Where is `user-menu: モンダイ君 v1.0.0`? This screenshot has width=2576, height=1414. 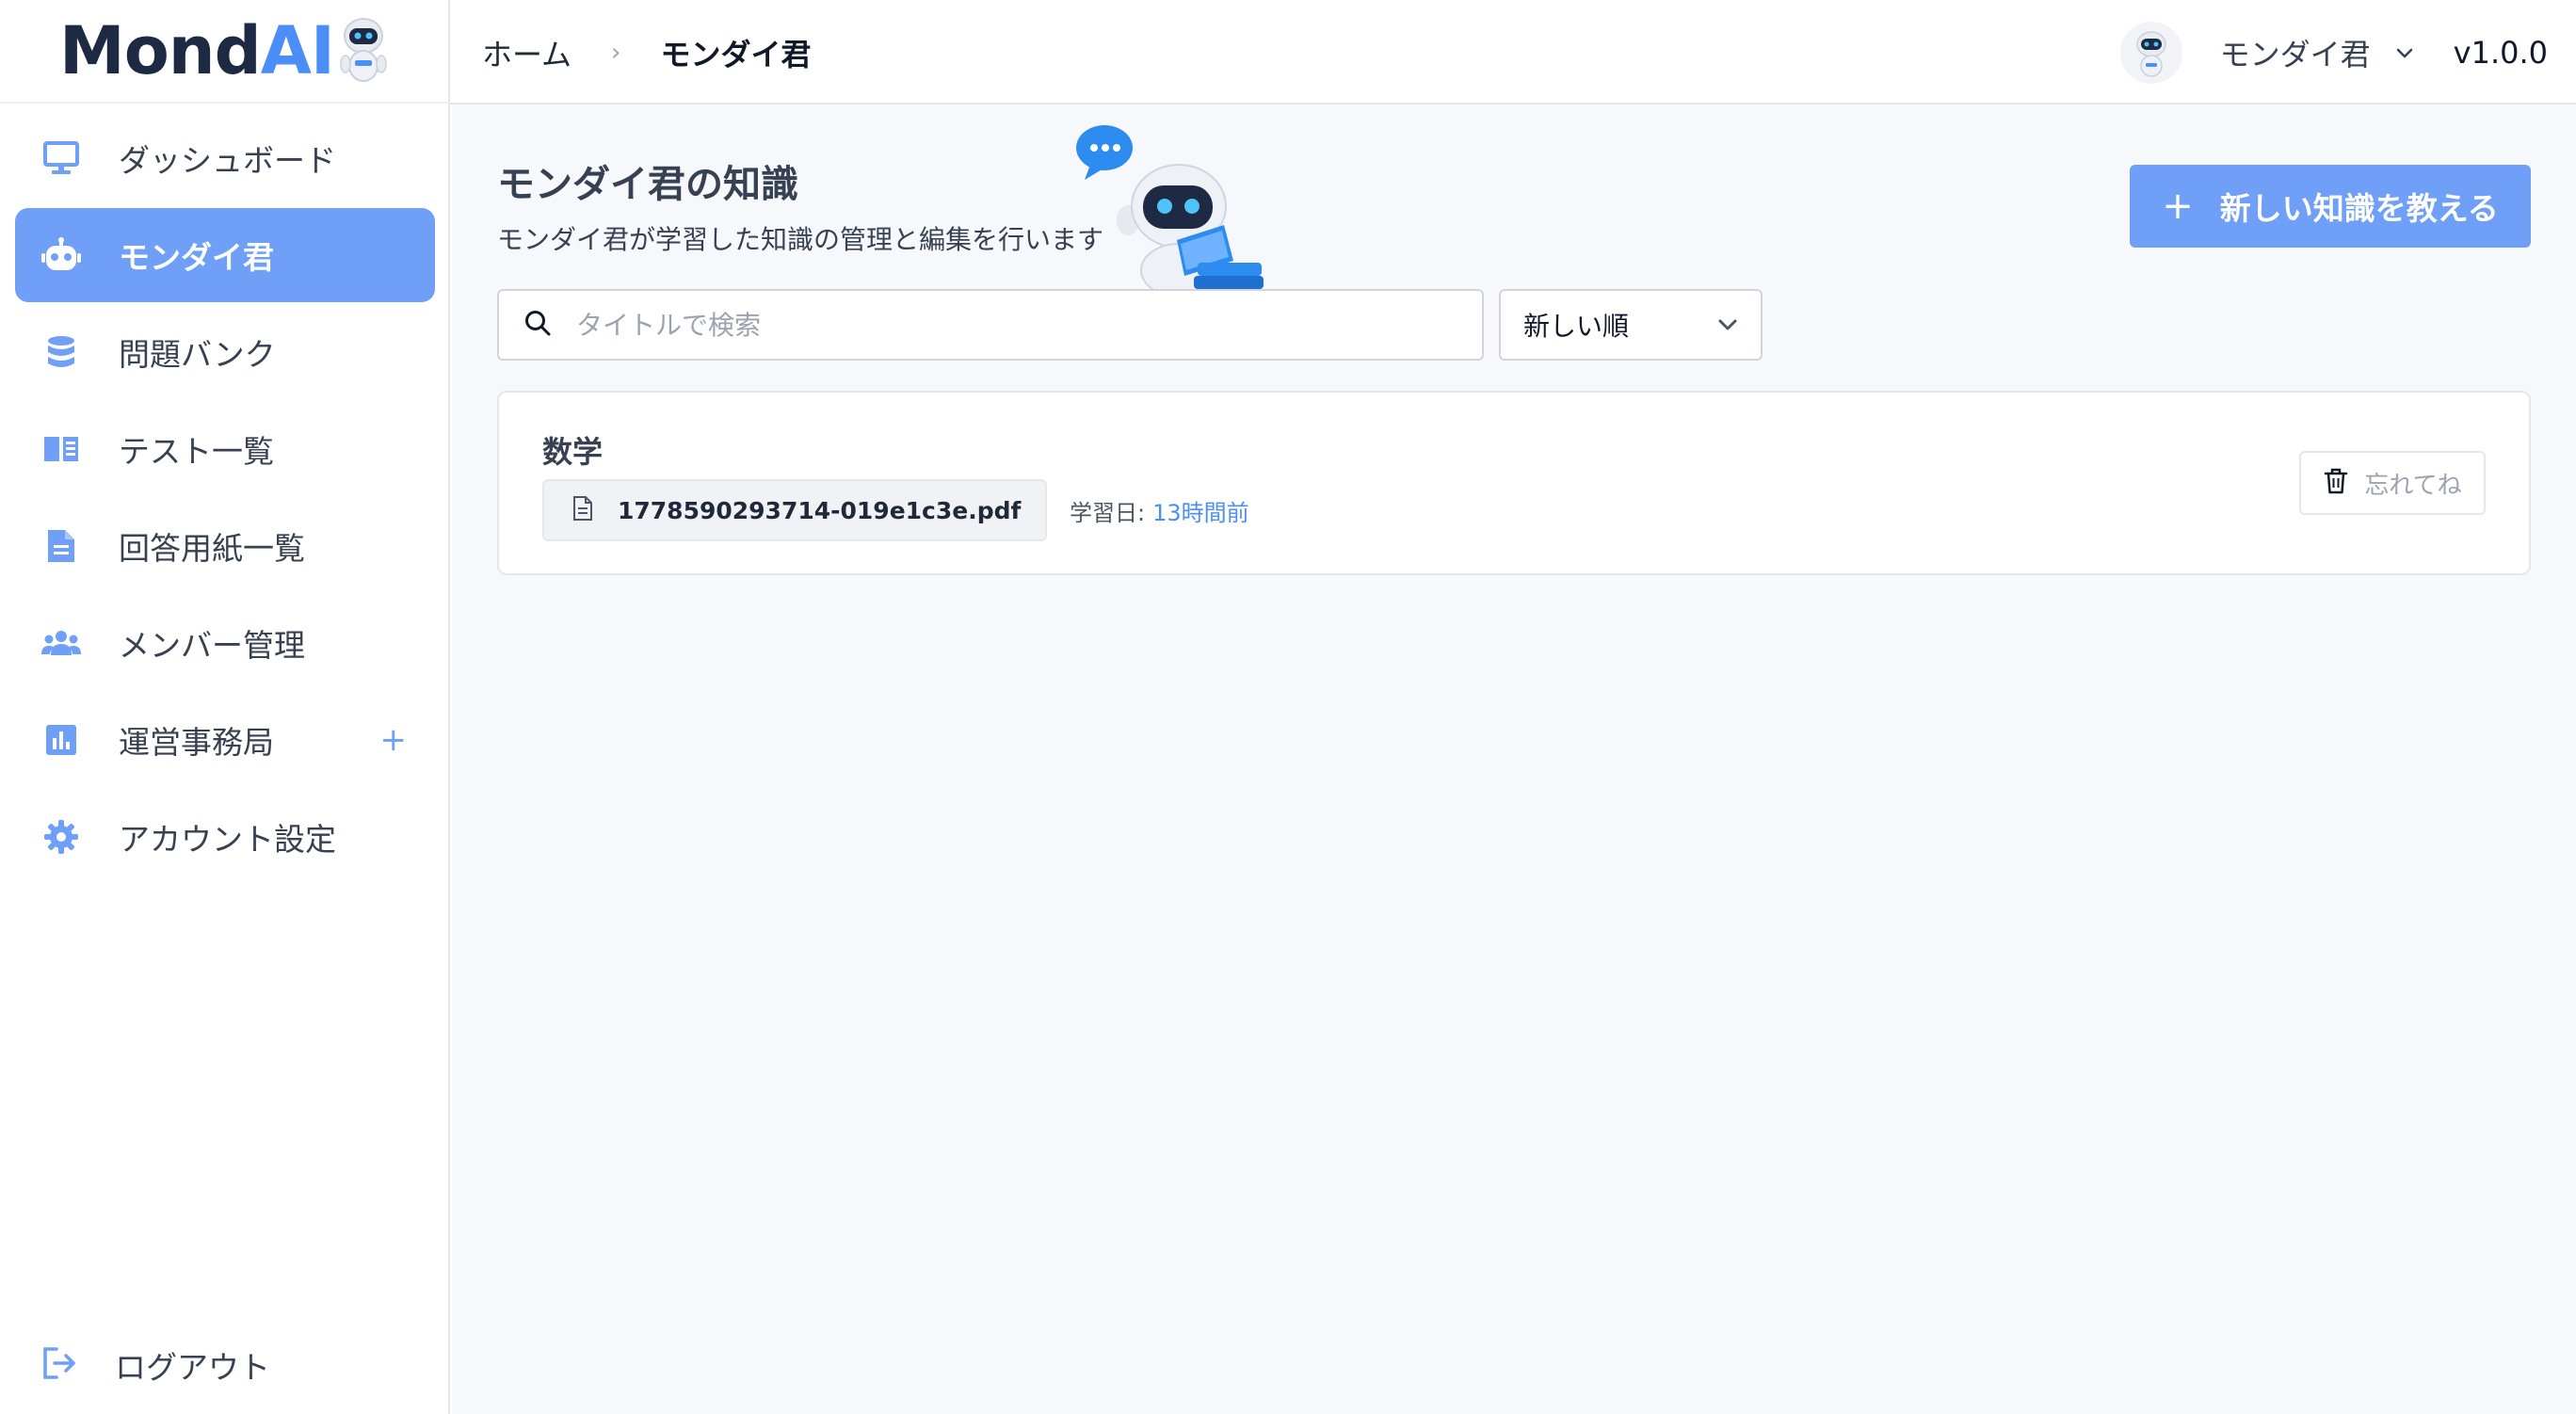 user-menu: モンダイ君 v1.0.0 is located at coordinates (2333, 53).